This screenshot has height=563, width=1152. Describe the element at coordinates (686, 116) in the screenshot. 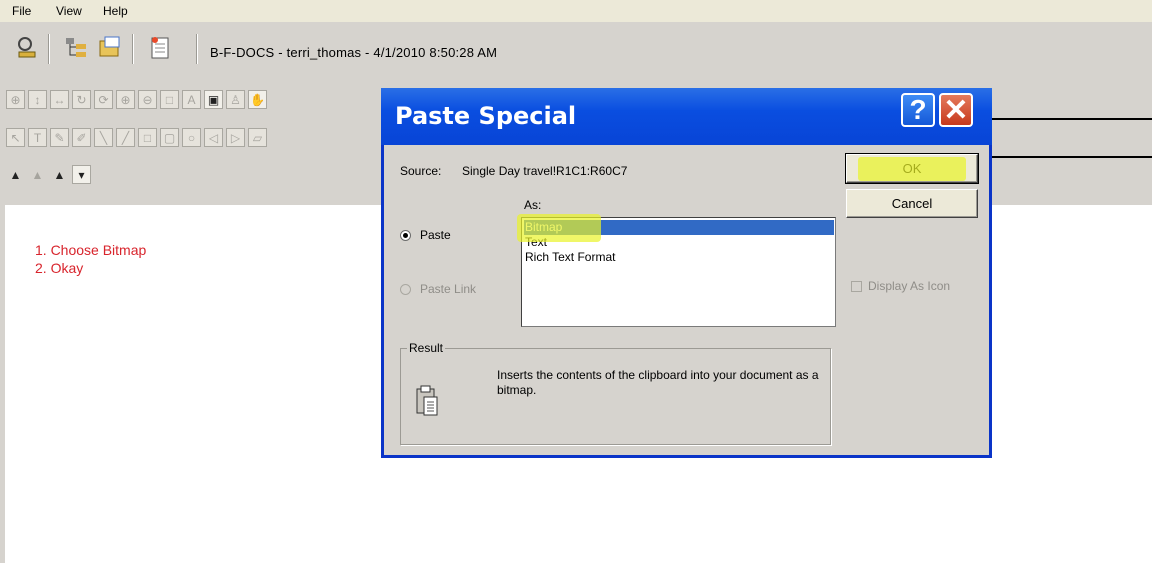

I see `dialog-titlebar: Paste Special ? ✕` at that location.